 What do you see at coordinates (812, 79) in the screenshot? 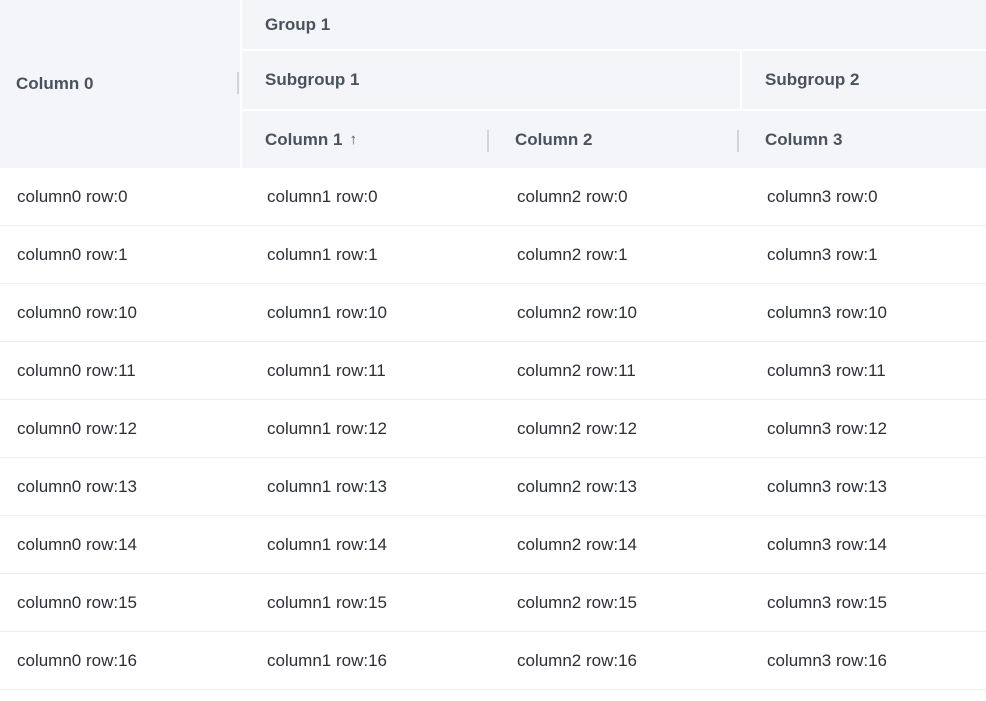
I see `subgroup-header-label: Subgroup 2` at bounding box center [812, 79].